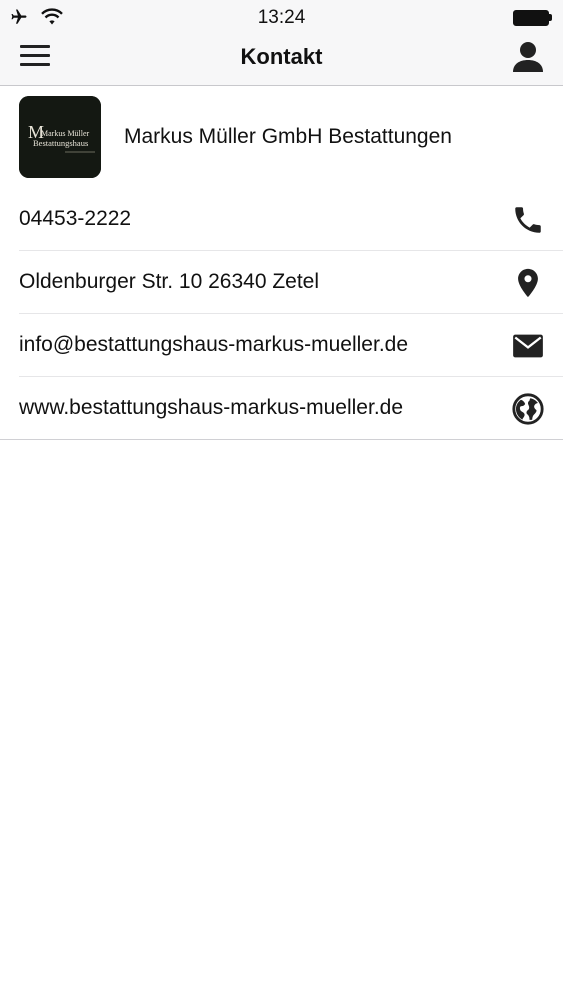  I want to click on phone-number: 04453-2222, so click(75, 218).